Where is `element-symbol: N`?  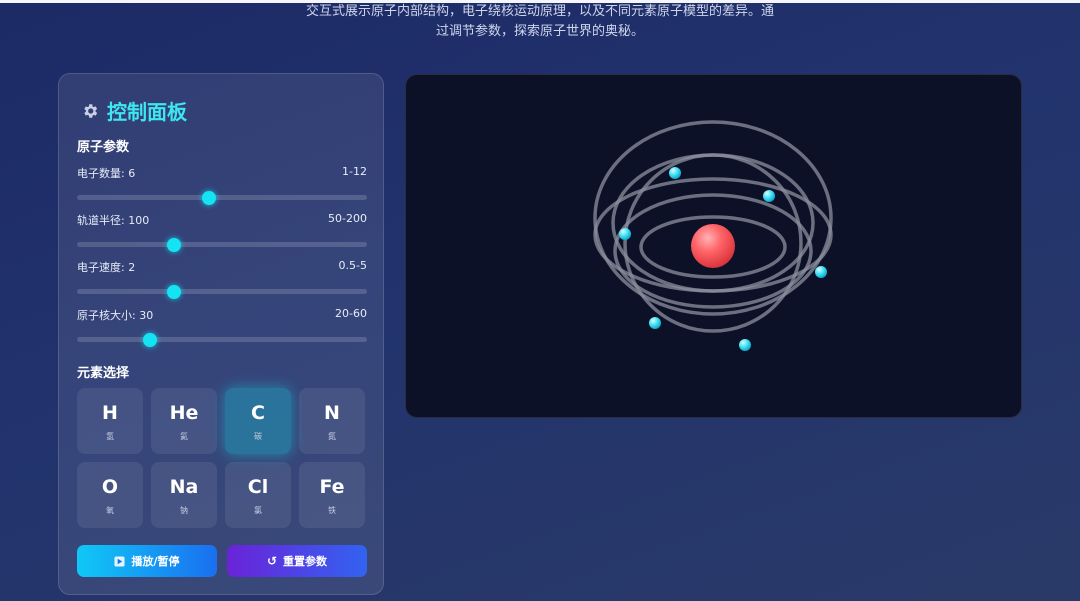
element-symbol: N is located at coordinates (332, 412).